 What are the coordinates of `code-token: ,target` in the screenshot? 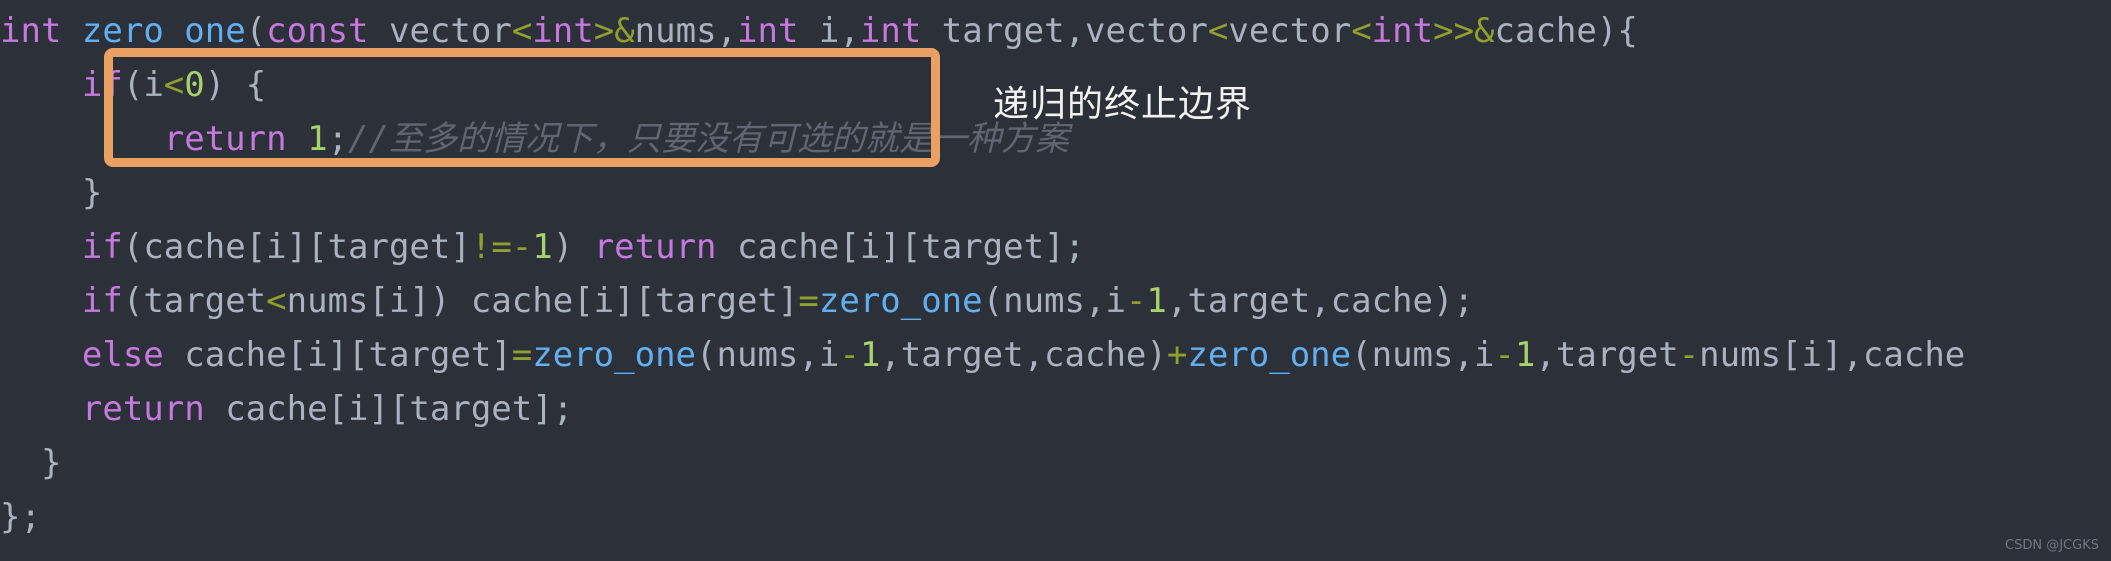 It's located at (1607, 355).